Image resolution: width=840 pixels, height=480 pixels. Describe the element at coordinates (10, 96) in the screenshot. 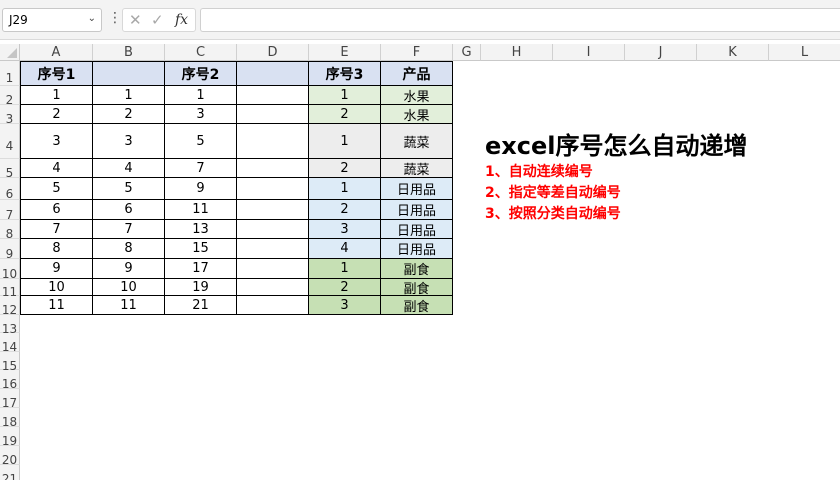

I see `row-header-2: 2` at that location.